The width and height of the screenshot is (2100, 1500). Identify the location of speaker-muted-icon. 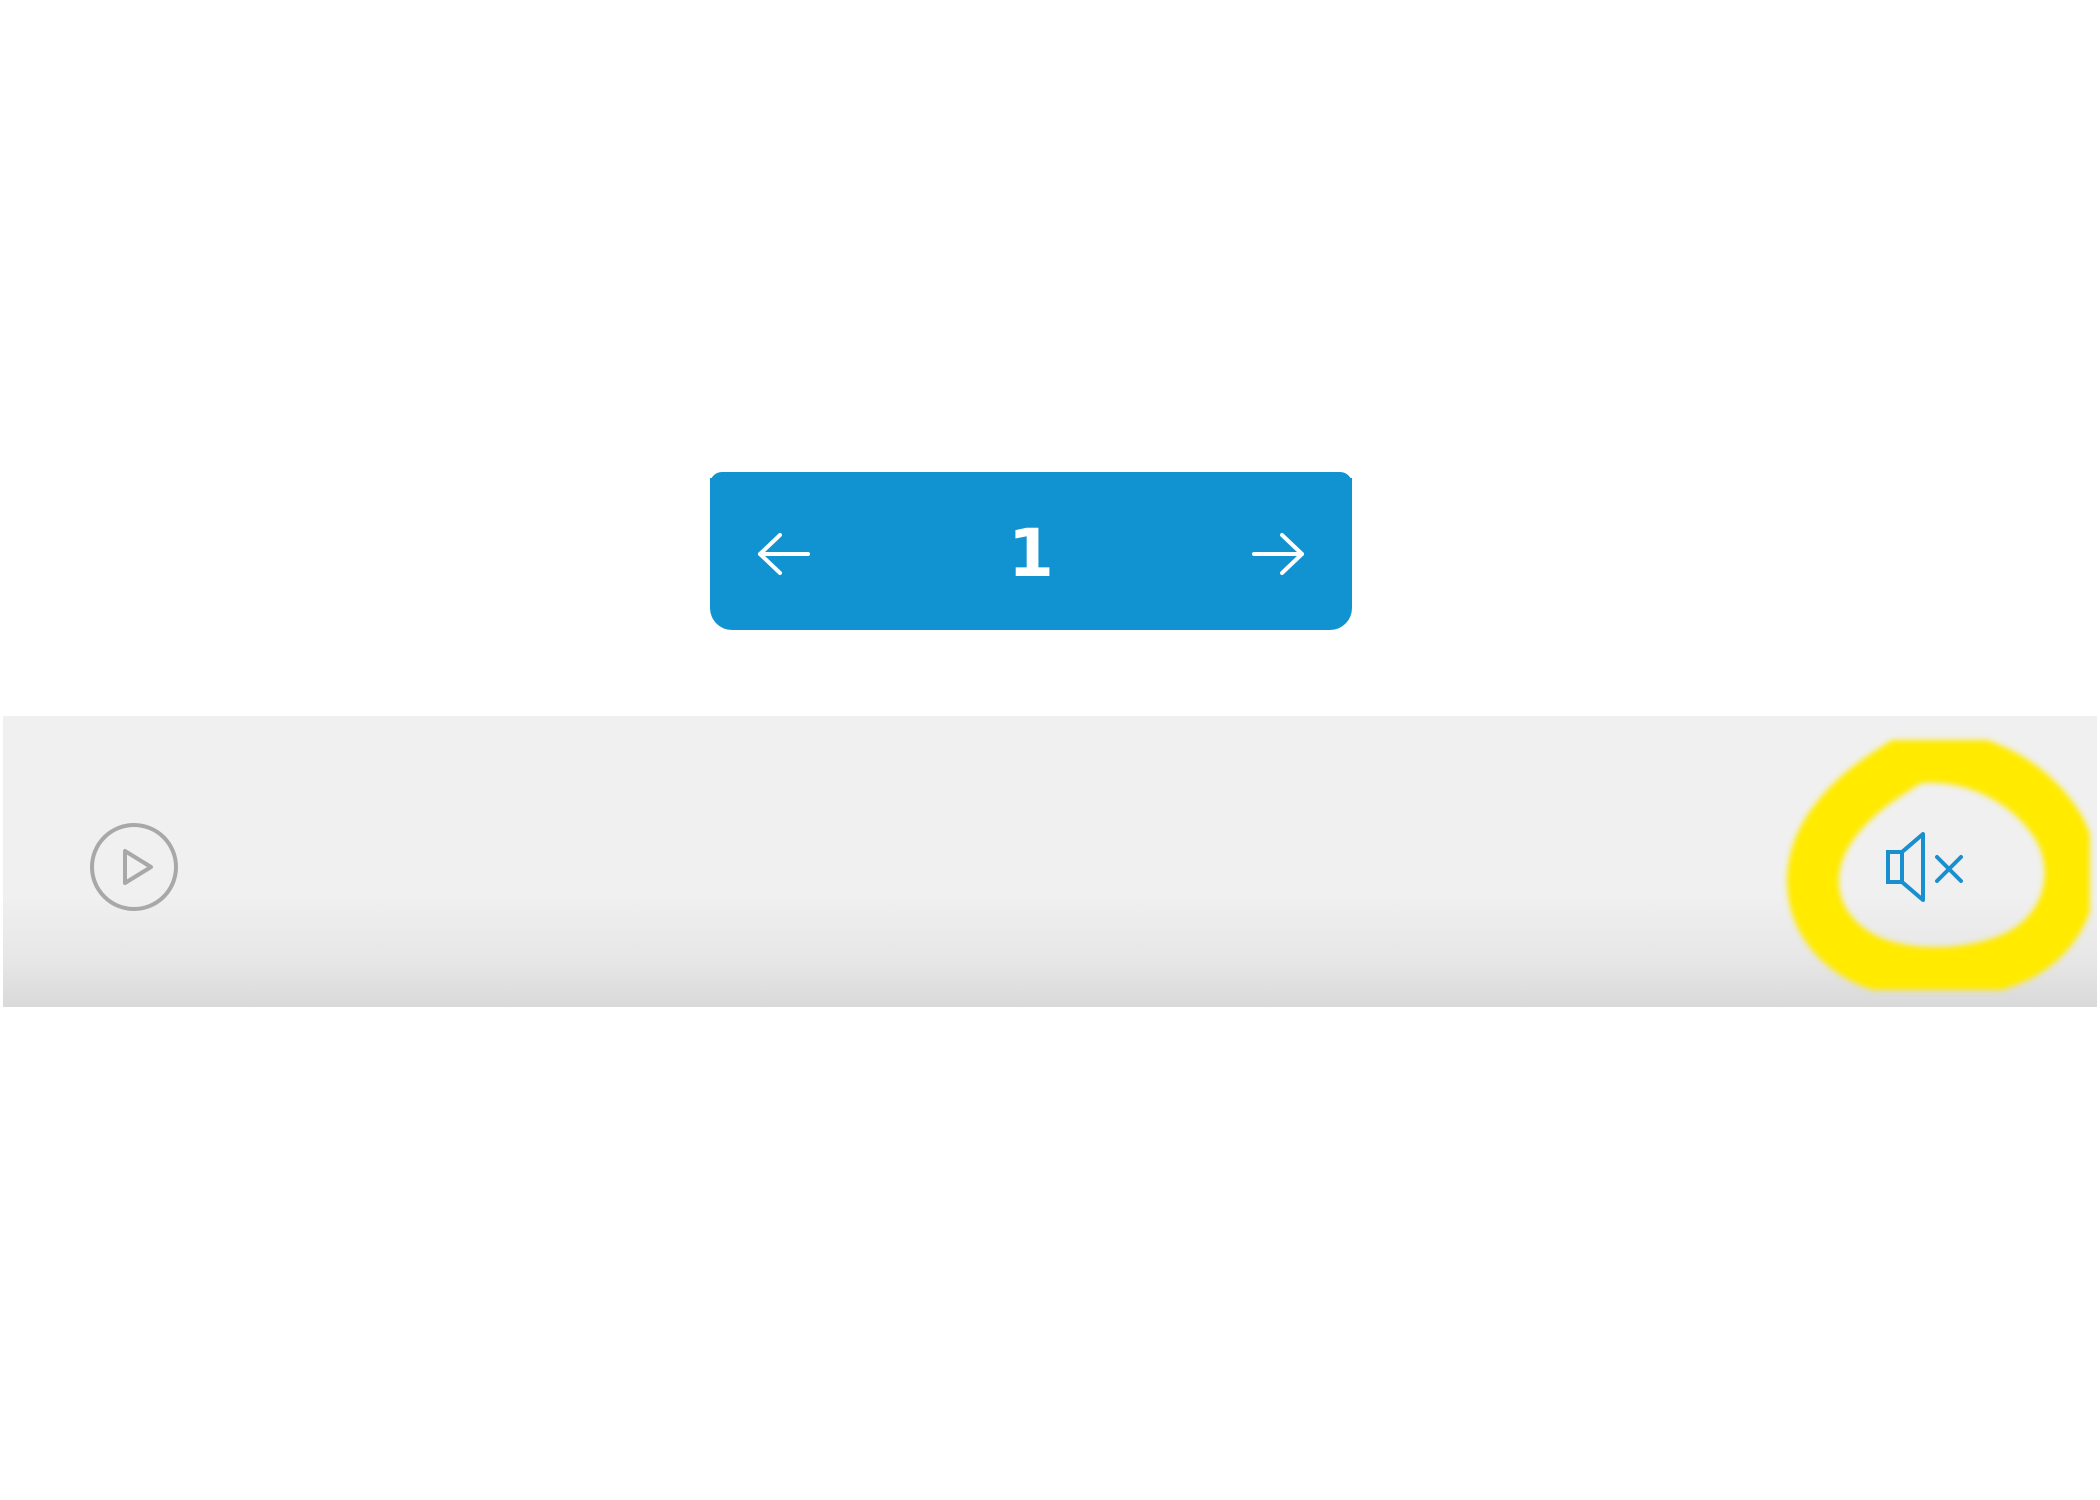
(1924, 867).